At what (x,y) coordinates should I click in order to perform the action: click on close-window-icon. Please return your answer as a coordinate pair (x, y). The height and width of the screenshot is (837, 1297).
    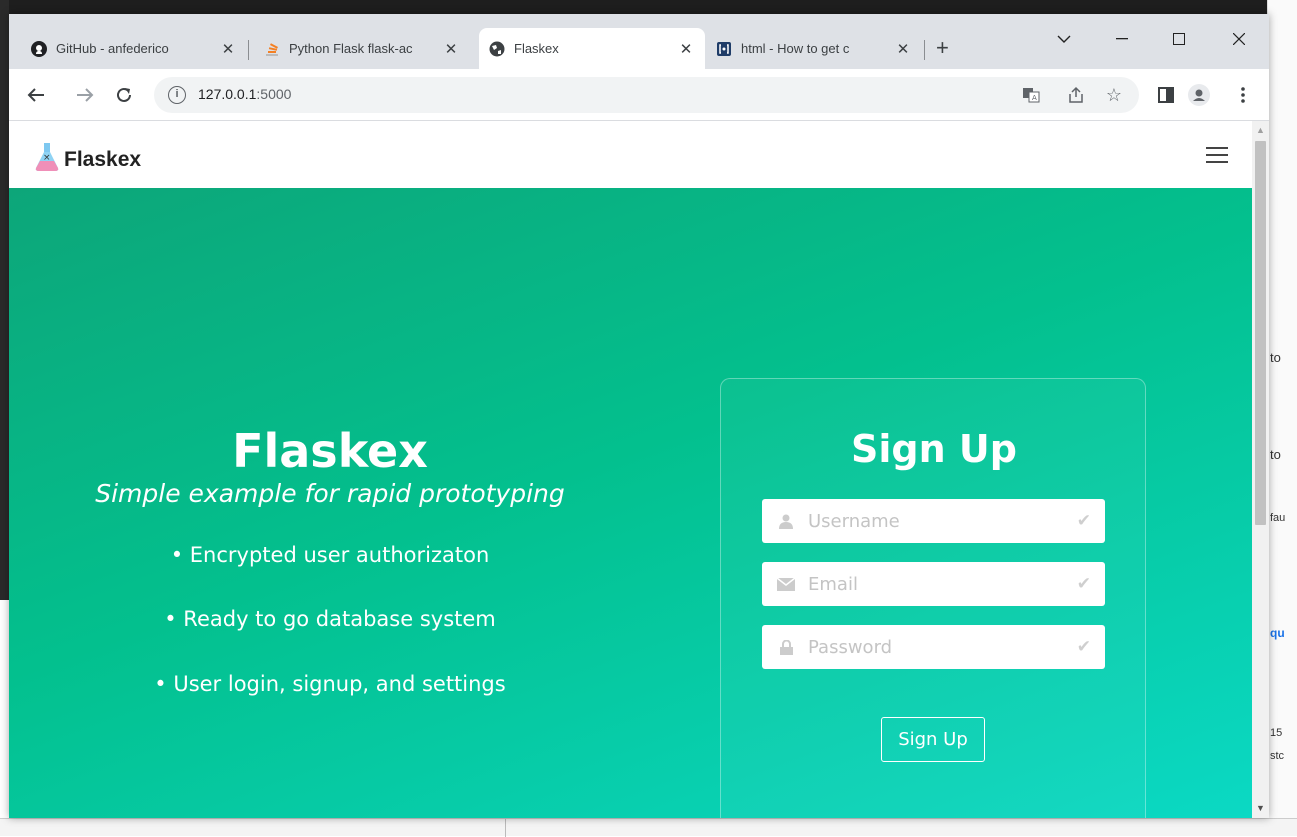
    Looking at the image, I should click on (1239, 39).